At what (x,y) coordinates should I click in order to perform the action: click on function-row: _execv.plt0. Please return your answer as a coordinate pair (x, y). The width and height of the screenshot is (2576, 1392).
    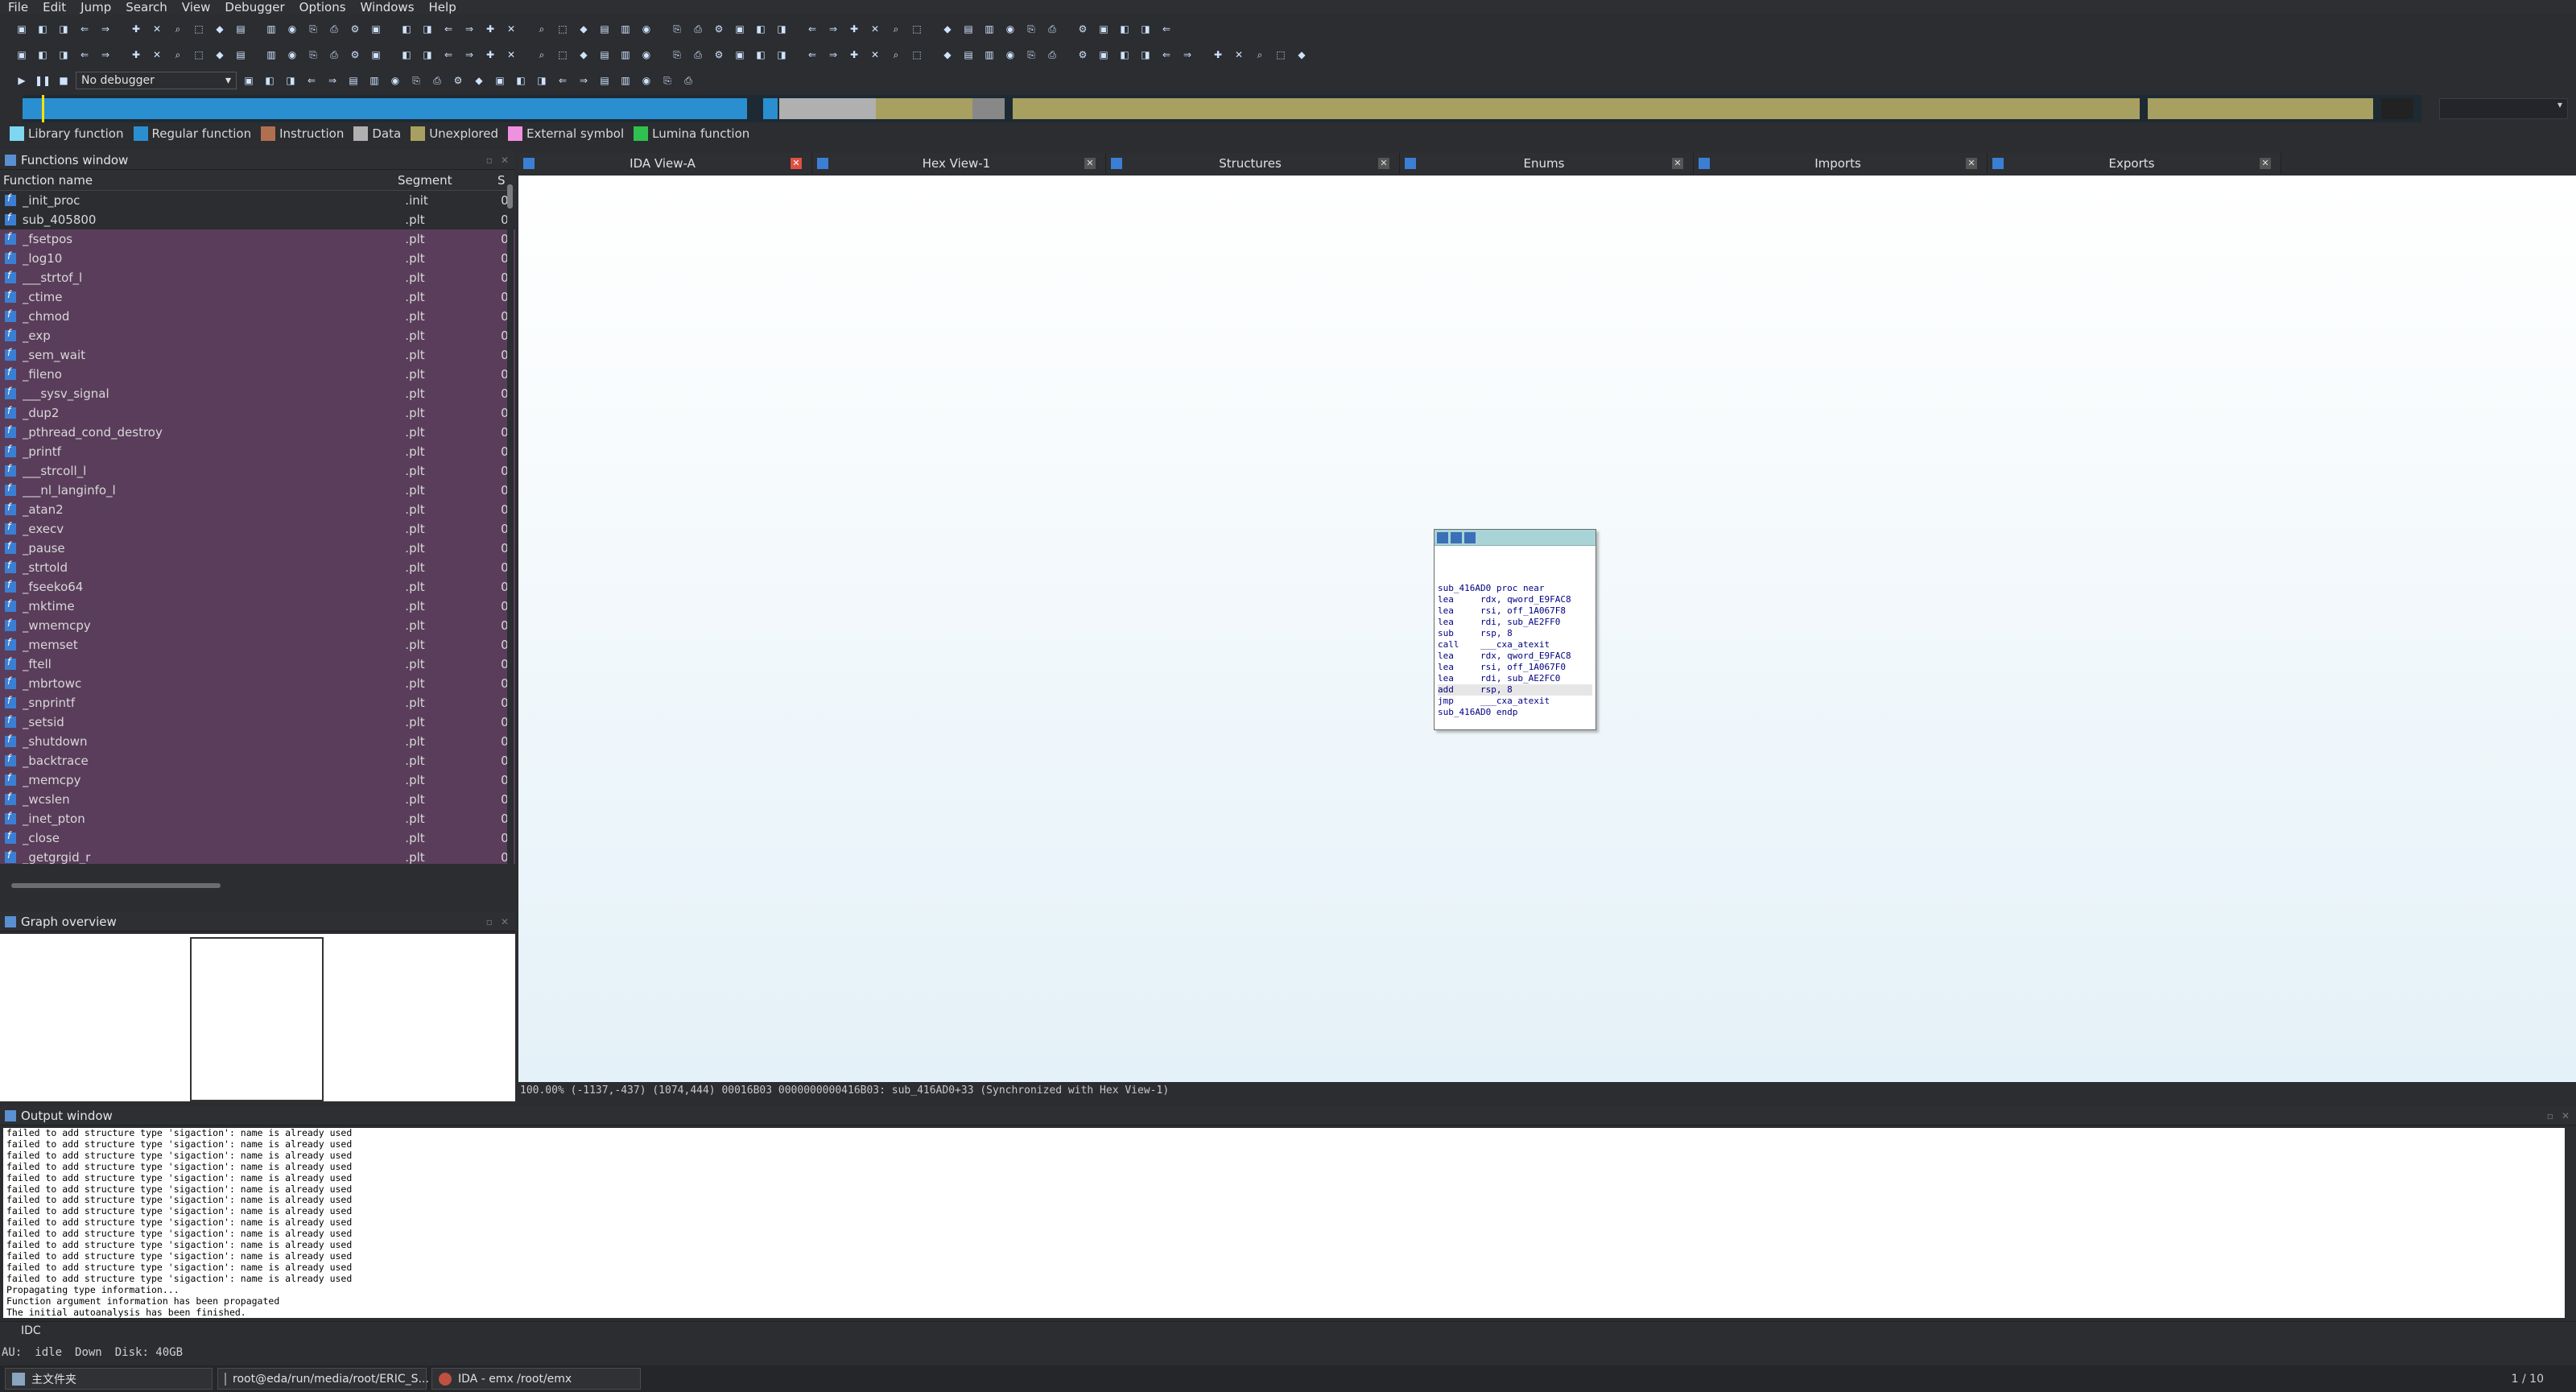
    Looking at the image, I should click on (257, 529).